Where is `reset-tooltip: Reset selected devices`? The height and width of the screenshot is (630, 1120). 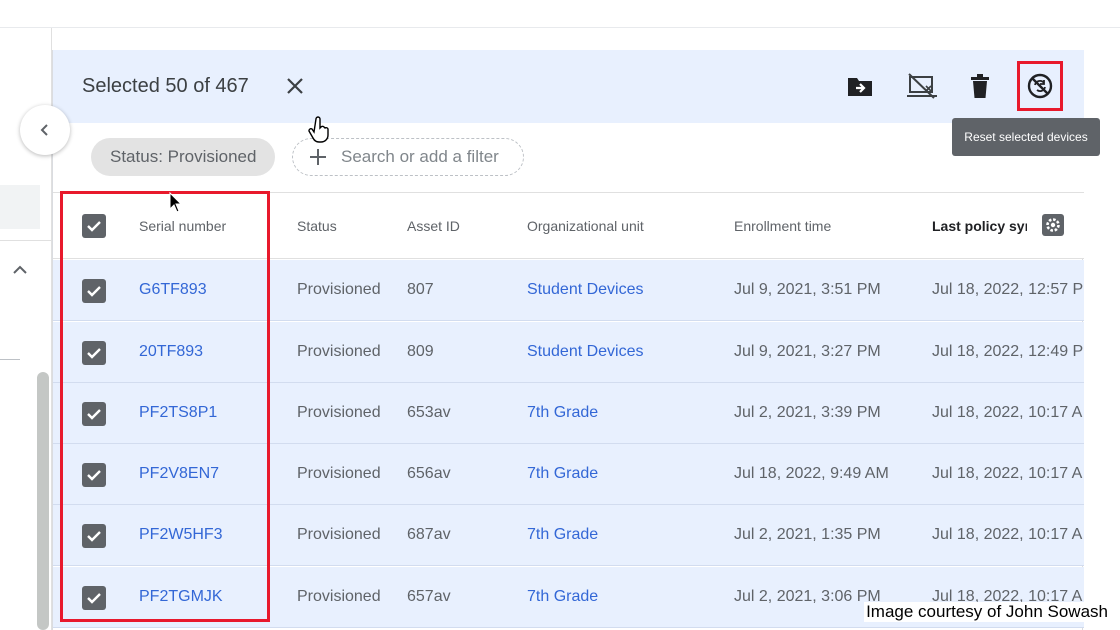 reset-tooltip: Reset selected devices is located at coordinates (1026, 137).